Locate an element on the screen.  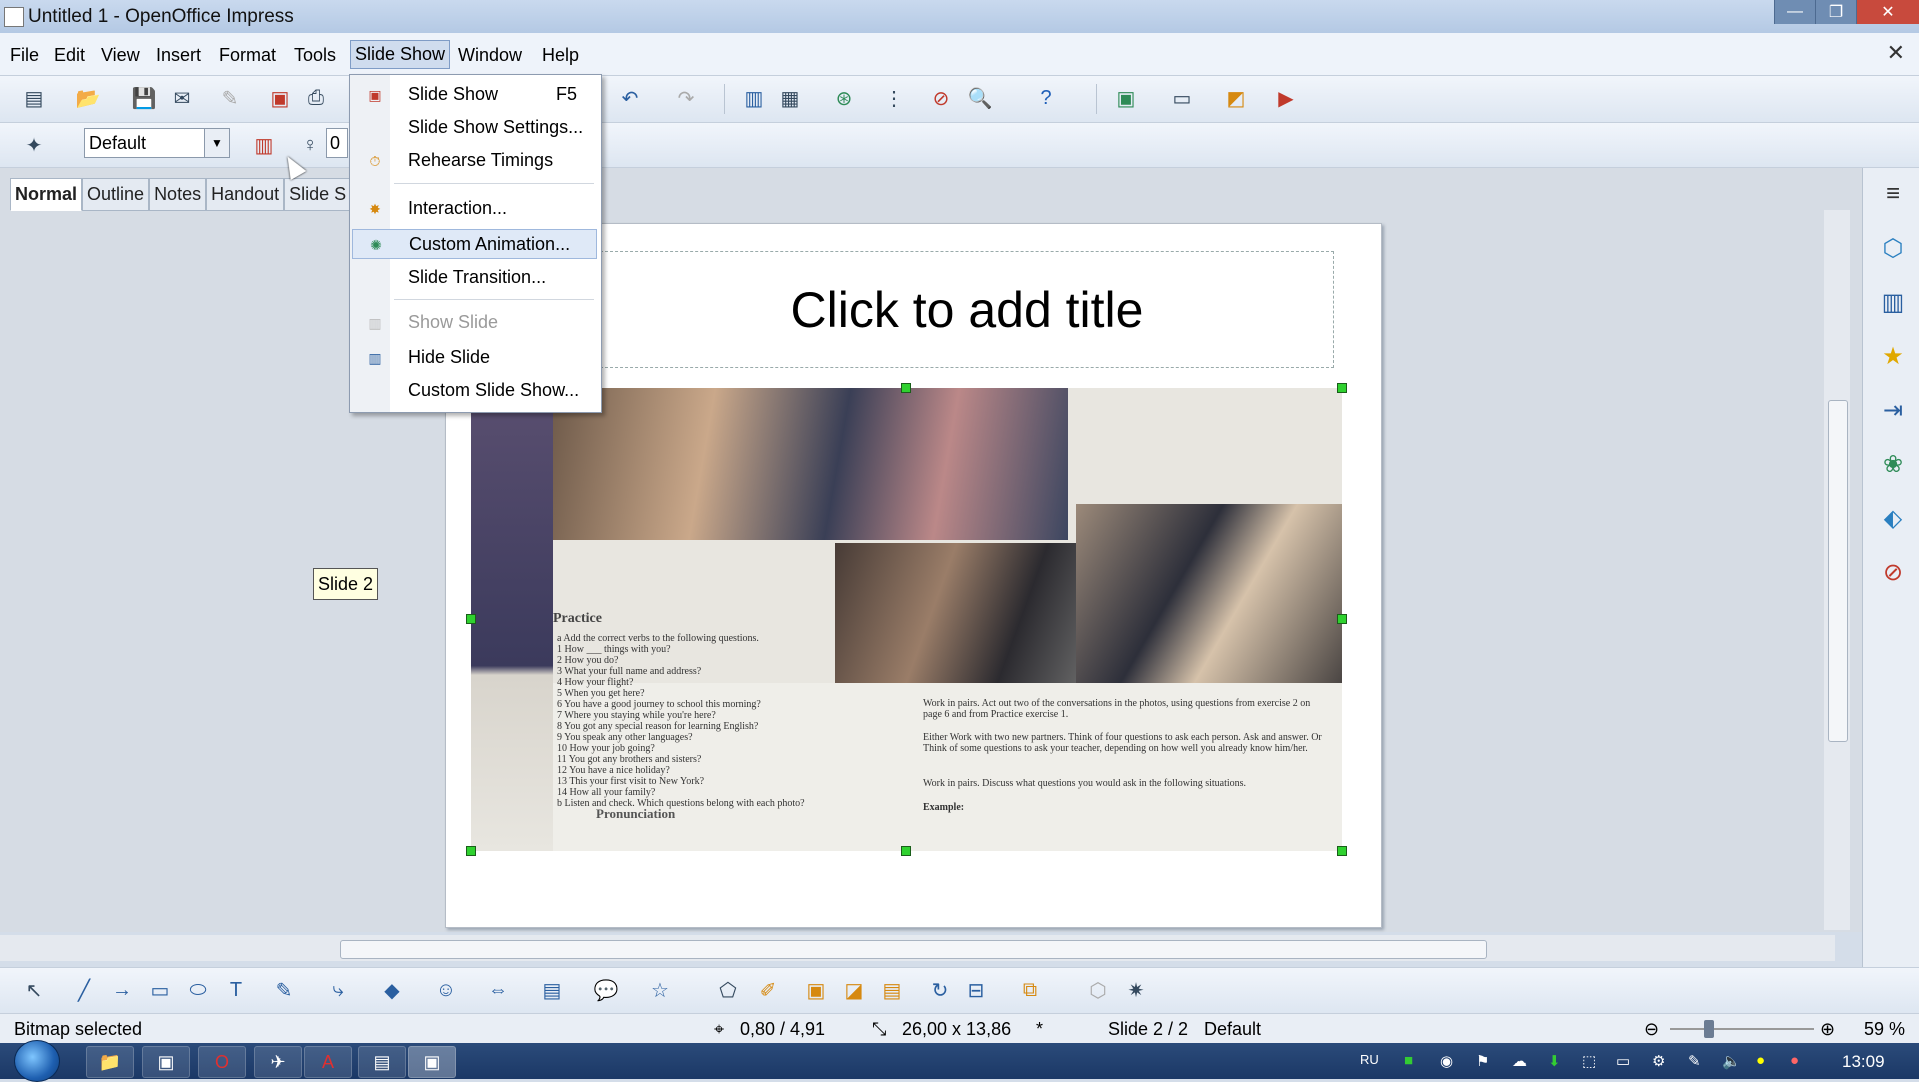
ellipse-icon: ⬭ is located at coordinates (198, 990).